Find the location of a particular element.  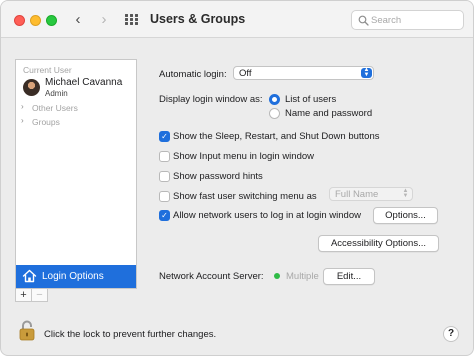

show-password-hints-label: Show password hints is located at coordinates (218, 176).